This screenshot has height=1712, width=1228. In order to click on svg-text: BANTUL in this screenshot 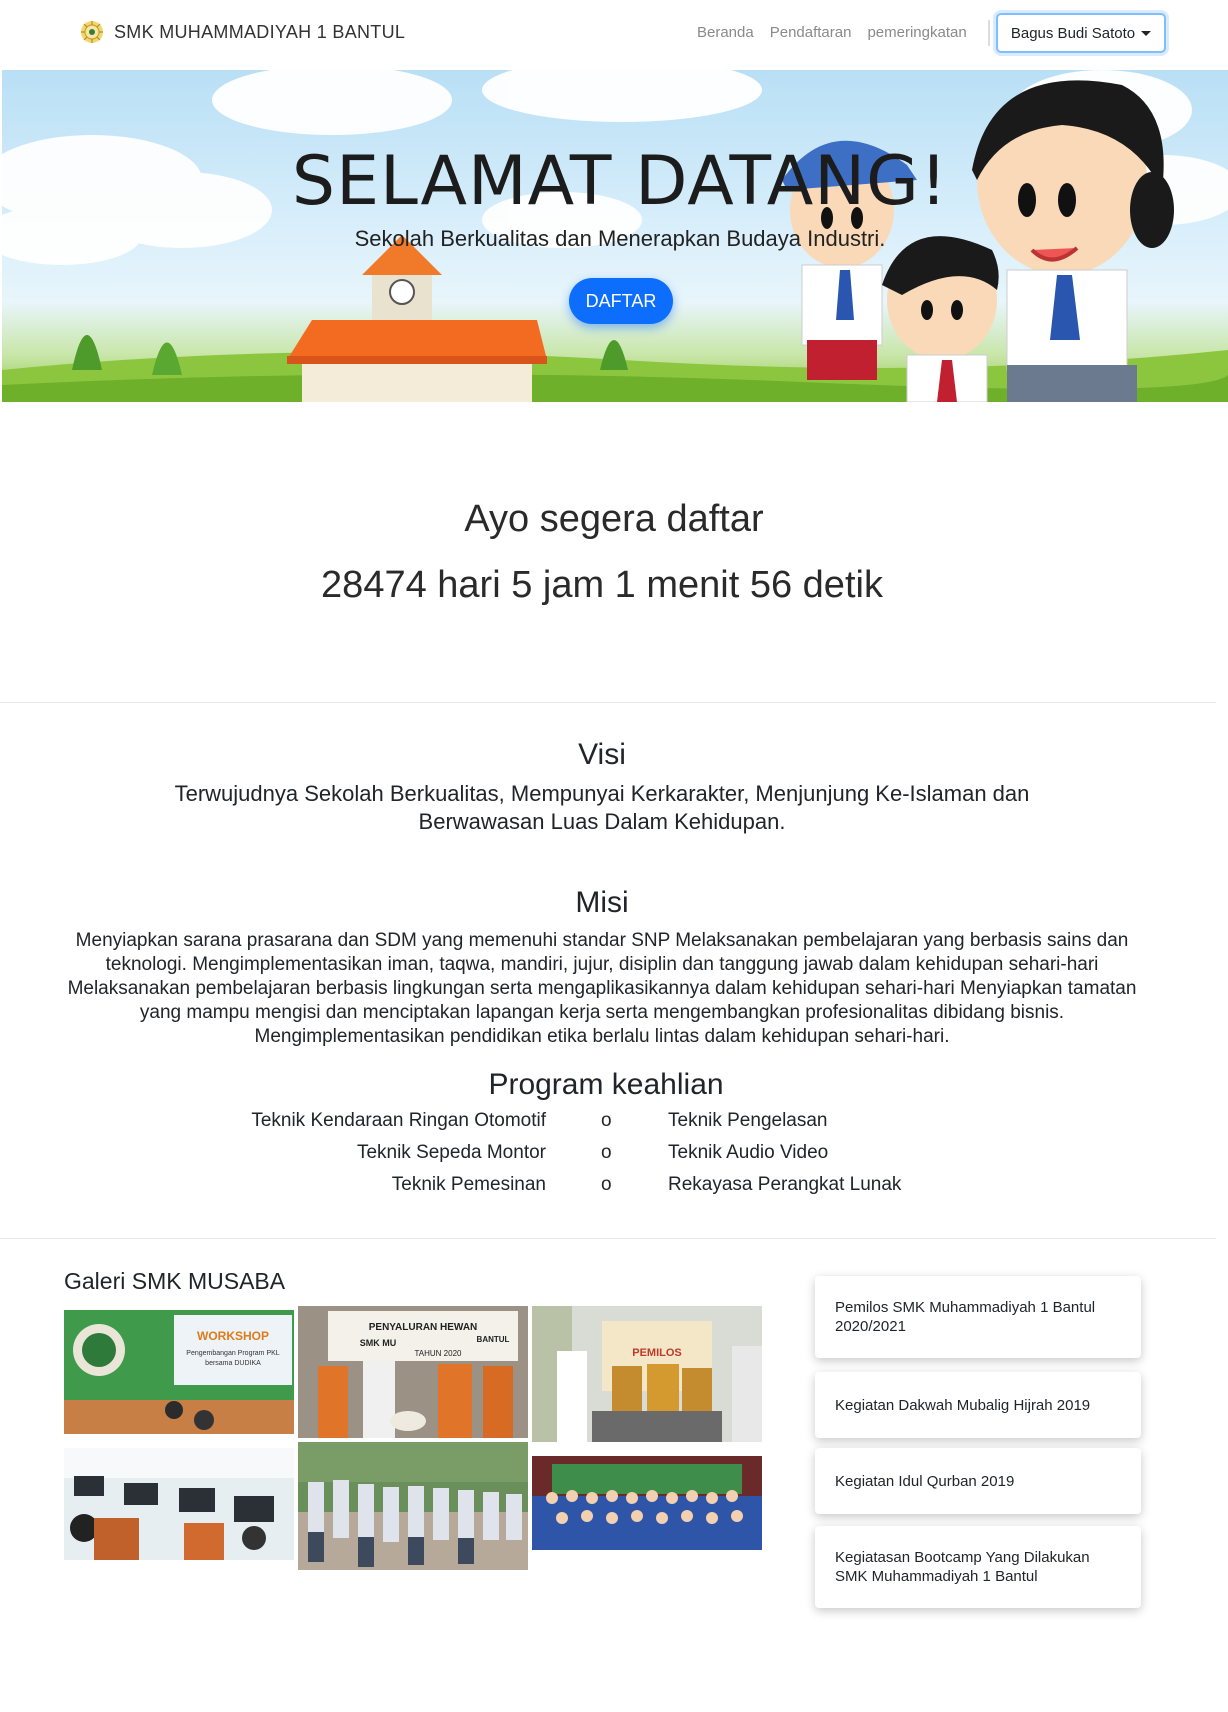, I will do `click(493, 1339)`.